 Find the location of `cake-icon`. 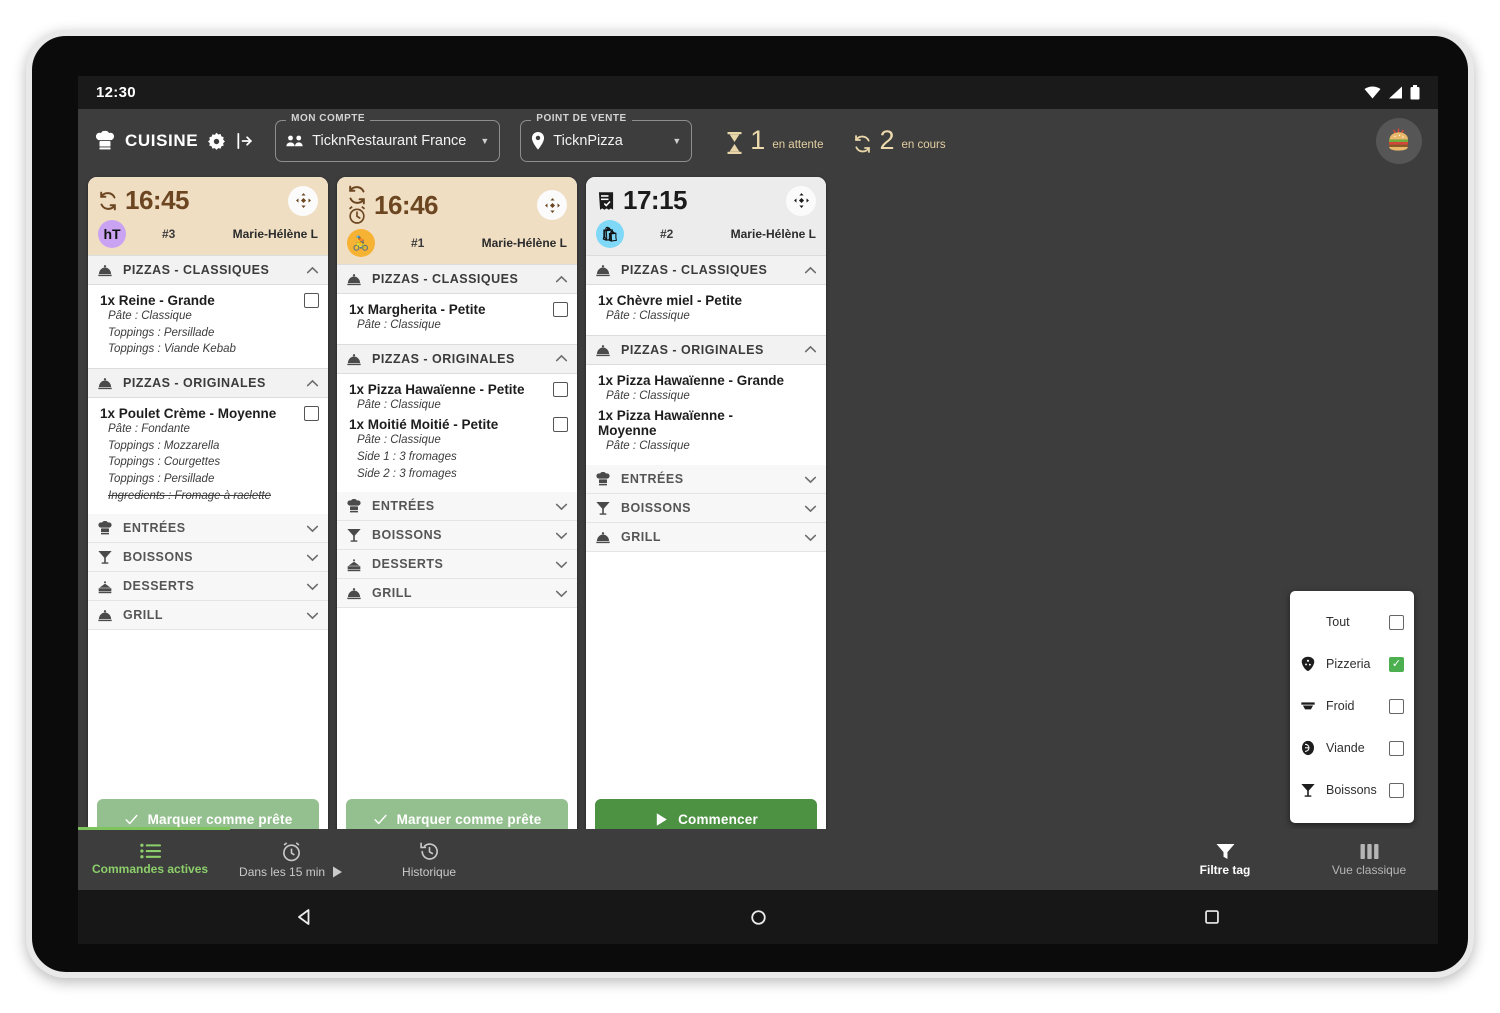

cake-icon is located at coordinates (354, 564).